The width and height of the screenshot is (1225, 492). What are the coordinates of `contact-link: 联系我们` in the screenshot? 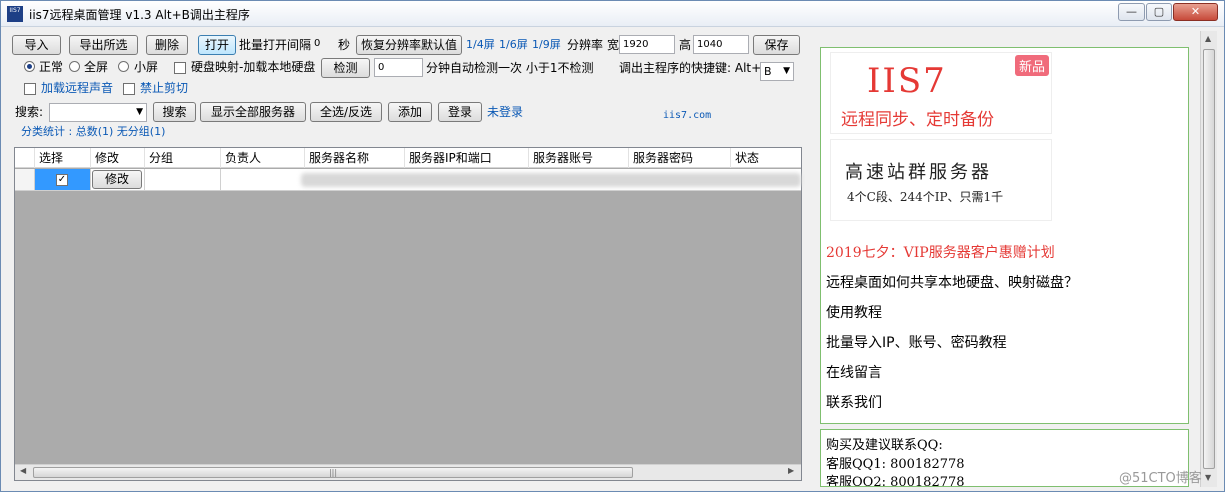 It's located at (854, 402).